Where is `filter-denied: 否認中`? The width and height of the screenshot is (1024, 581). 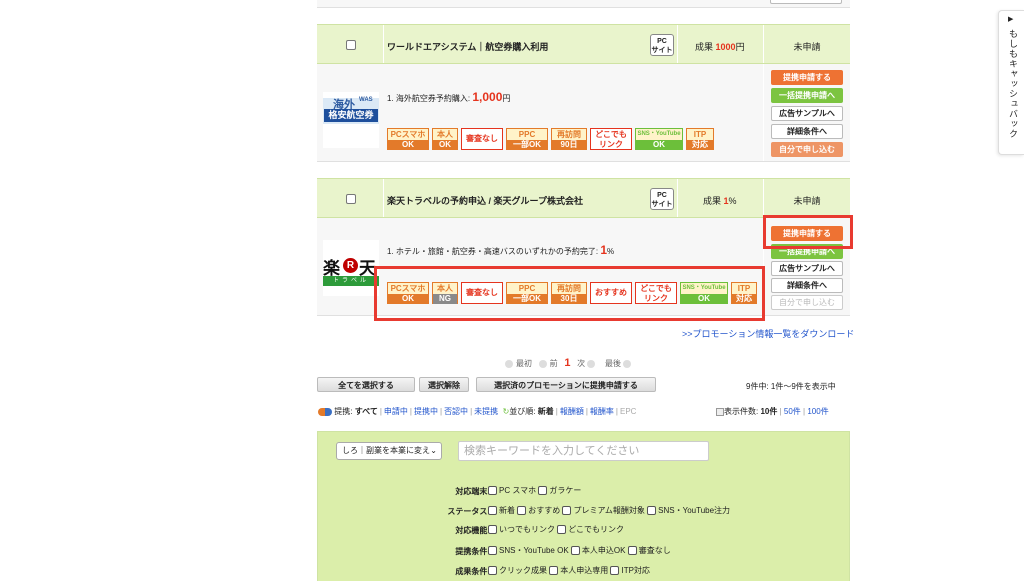 filter-denied: 否認中 is located at coordinates (456, 411).